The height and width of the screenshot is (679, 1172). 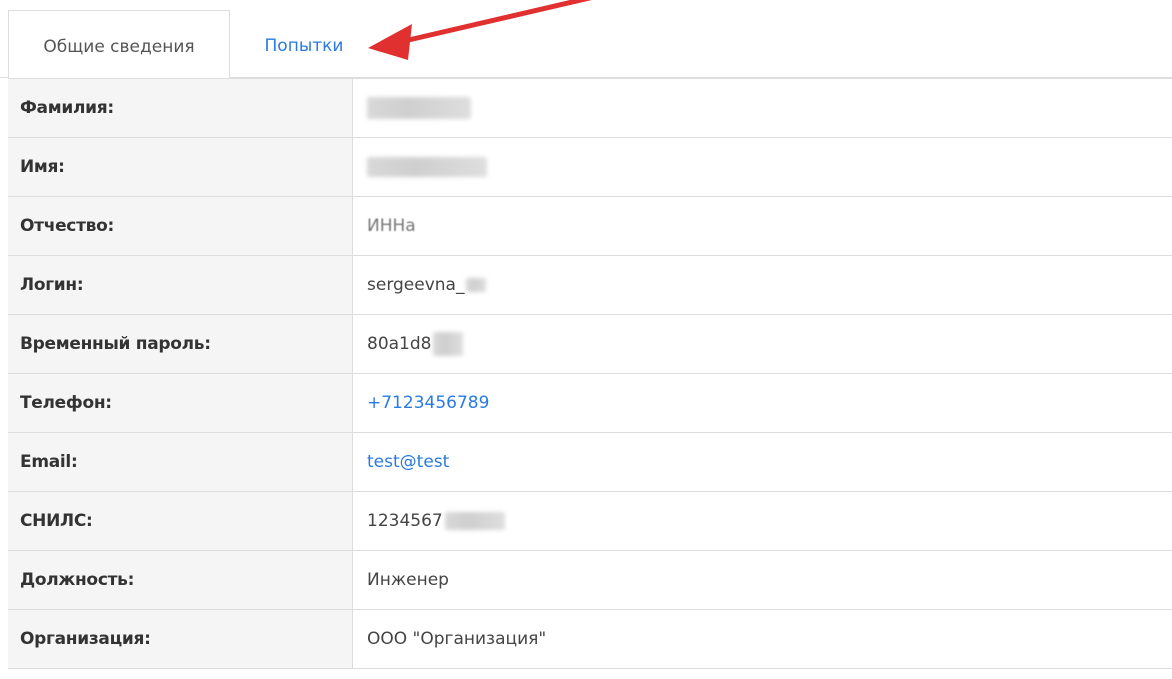 I want to click on table-row: СНИЛС: 1234567, so click(x=590, y=521).